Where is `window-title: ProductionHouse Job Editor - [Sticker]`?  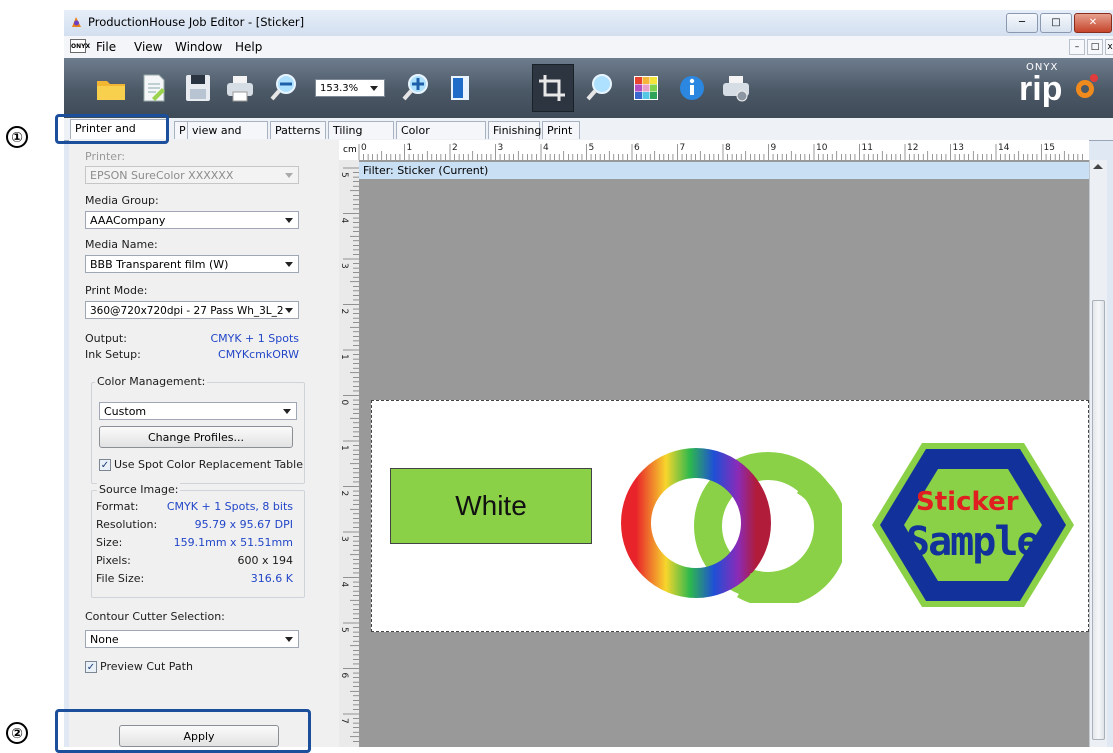 window-title: ProductionHouse Job Editor - [Sticker] is located at coordinates (196, 22).